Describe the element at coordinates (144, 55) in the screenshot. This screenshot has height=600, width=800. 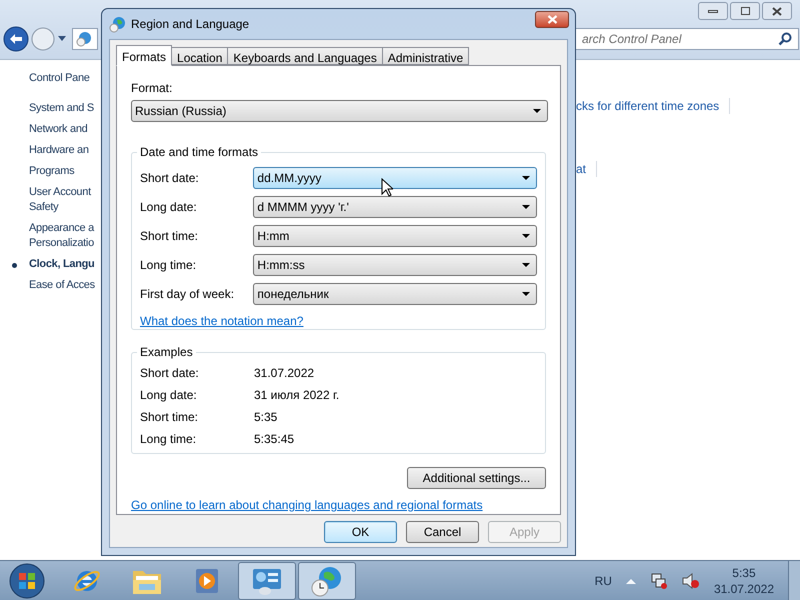
I see `tab: Formats` at that location.